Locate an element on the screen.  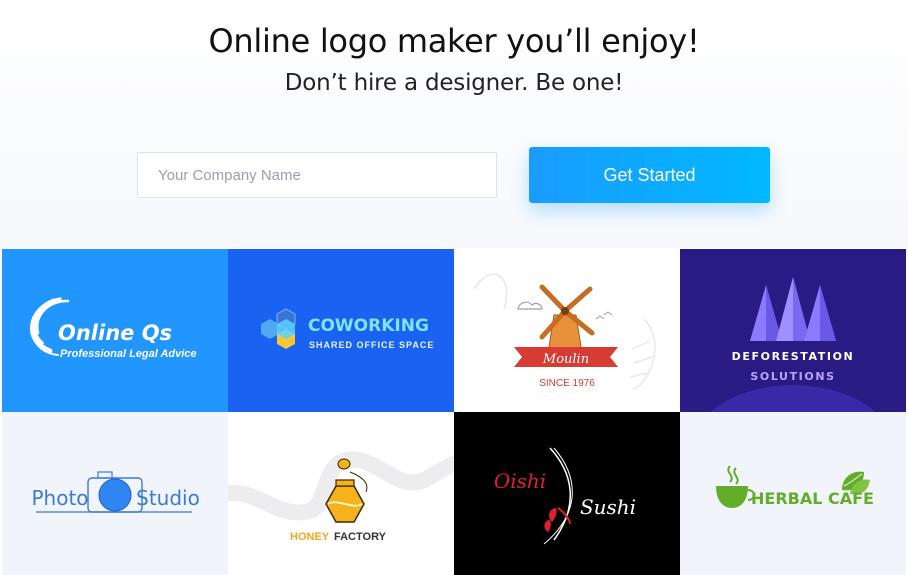
logo-tagline: Sushi is located at coordinates (608, 507).